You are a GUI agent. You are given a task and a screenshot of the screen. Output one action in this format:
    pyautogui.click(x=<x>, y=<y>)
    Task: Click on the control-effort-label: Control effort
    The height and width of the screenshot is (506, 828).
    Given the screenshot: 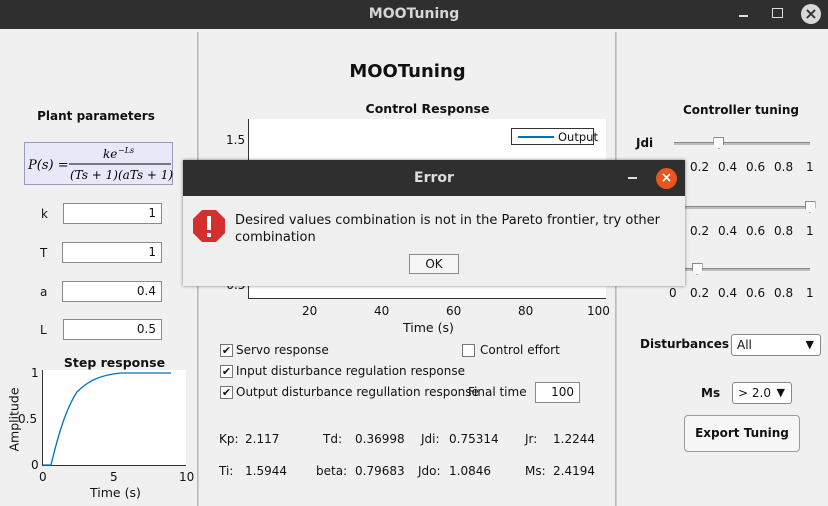 What is the action you would take?
    pyautogui.click(x=520, y=350)
    